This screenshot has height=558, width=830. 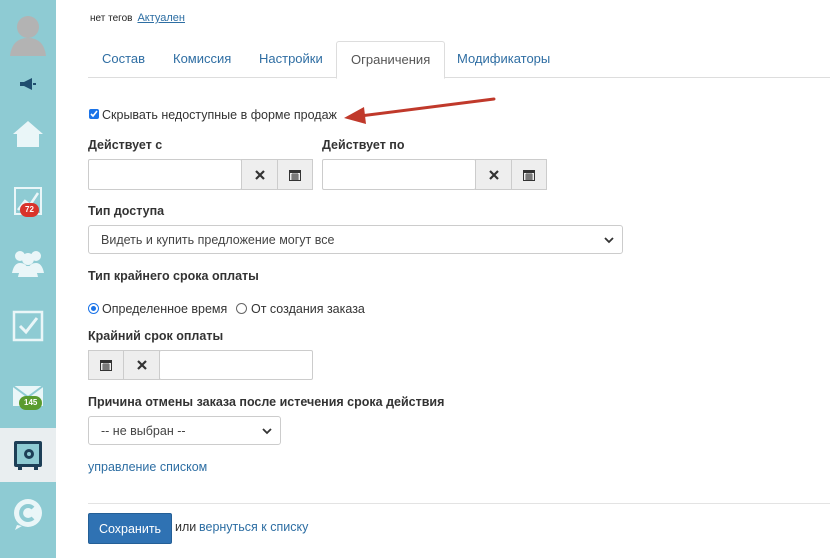 I want to click on megaphone-icon, so click(x=28, y=84).